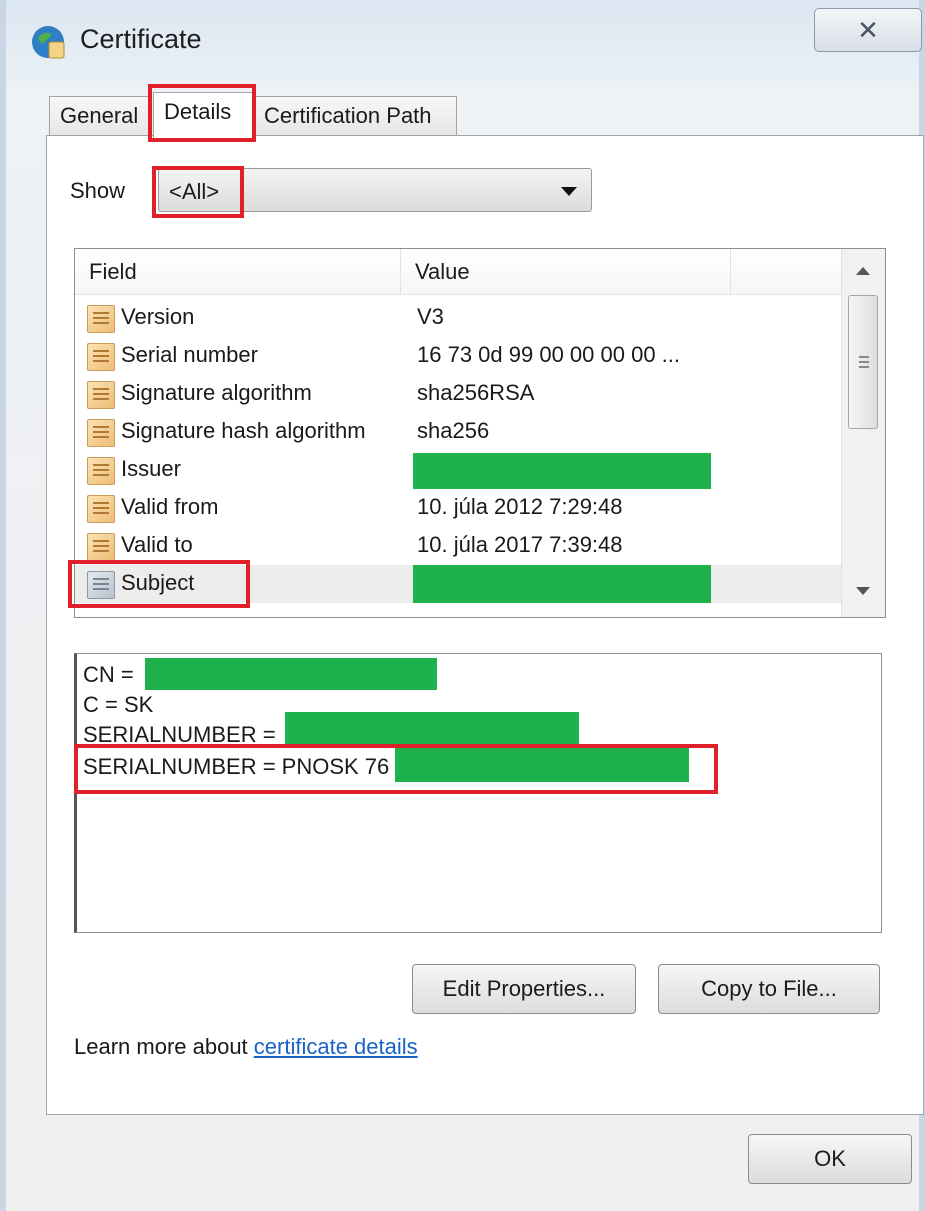 Image resolution: width=925 pixels, height=1211 pixels. I want to click on column-header-field: Field, so click(238, 272).